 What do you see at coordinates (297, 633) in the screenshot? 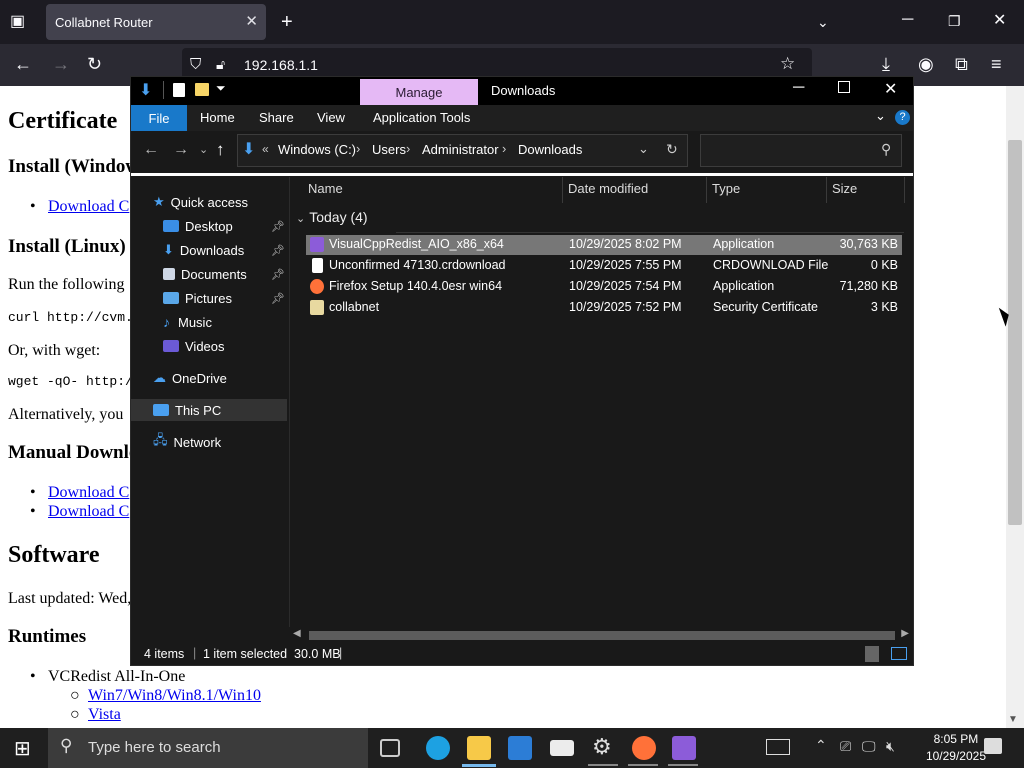
I see `scroll-left-icon: ◀` at bounding box center [297, 633].